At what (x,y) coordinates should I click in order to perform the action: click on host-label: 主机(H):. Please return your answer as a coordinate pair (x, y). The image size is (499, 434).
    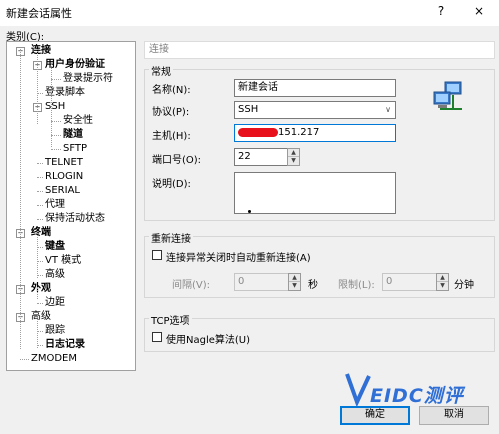
    Looking at the image, I should click on (171, 136).